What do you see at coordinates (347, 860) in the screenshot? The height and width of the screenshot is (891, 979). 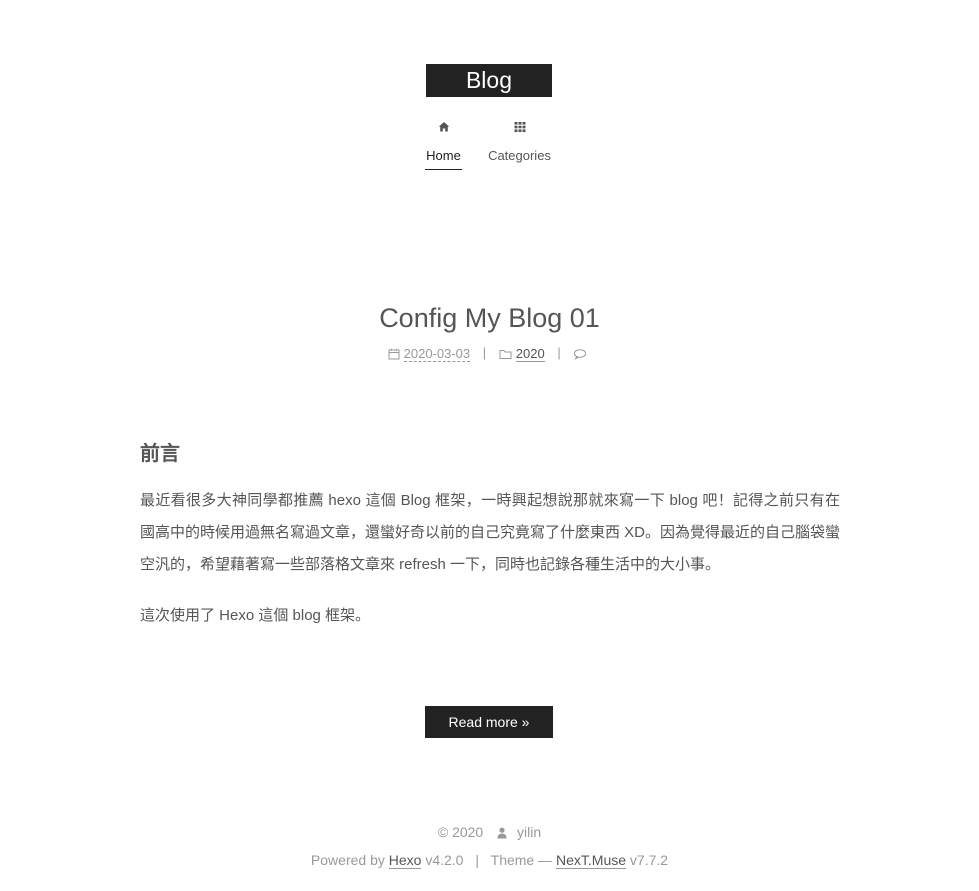 I see `powered-by-text: Powered by` at bounding box center [347, 860].